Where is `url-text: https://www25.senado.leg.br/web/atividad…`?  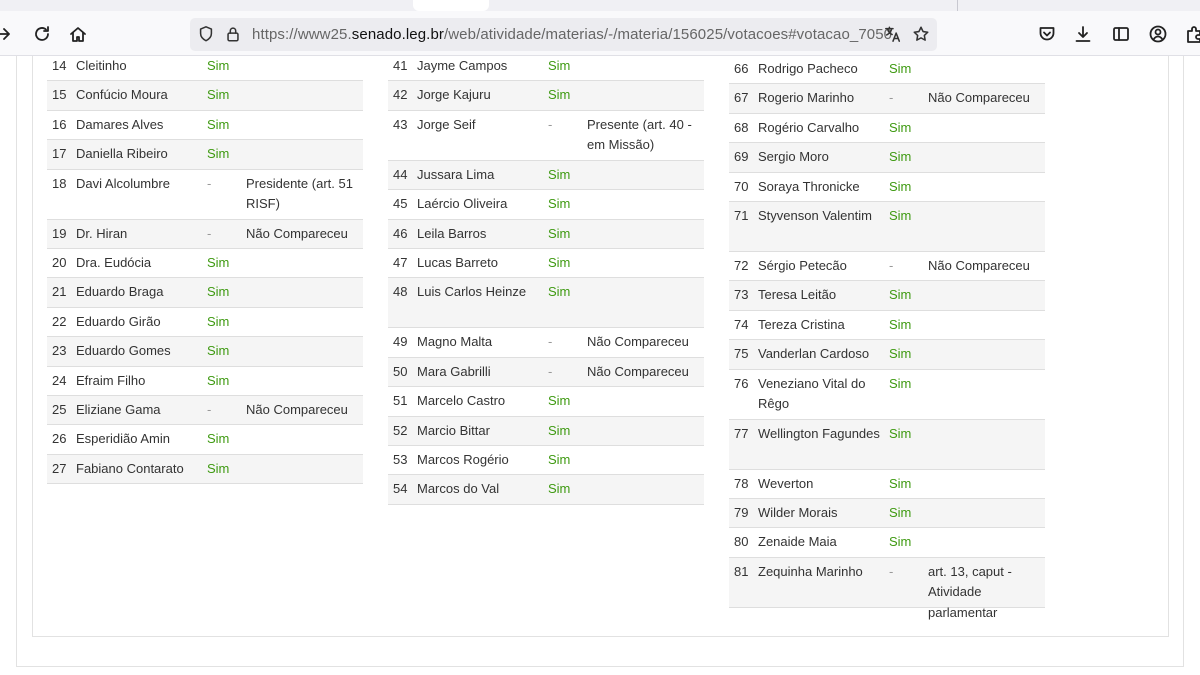 url-text: https://www25.senado.leg.br/web/atividad… is located at coordinates (572, 34).